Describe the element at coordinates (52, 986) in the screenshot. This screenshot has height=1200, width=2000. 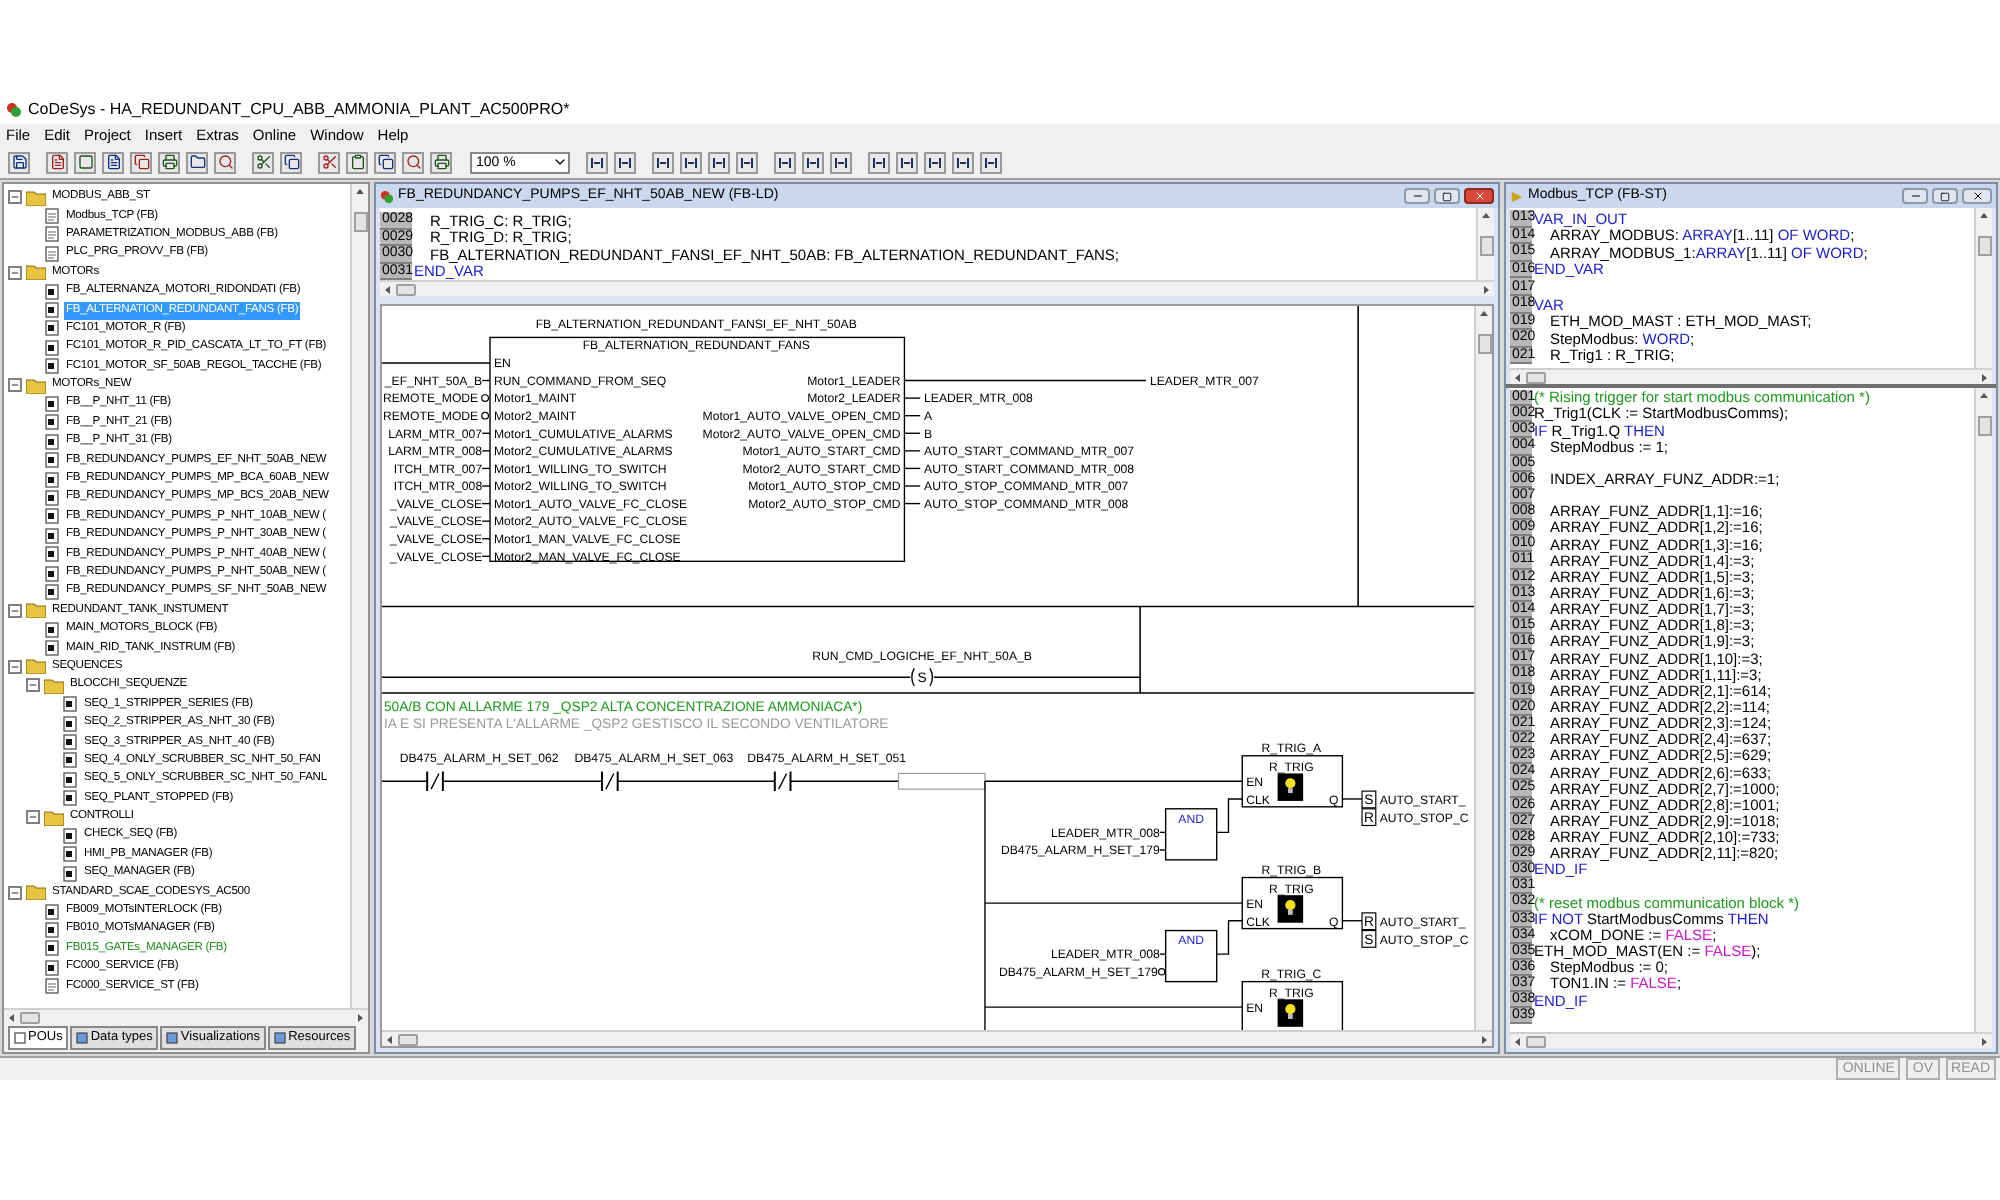
I see `document-icon` at that location.